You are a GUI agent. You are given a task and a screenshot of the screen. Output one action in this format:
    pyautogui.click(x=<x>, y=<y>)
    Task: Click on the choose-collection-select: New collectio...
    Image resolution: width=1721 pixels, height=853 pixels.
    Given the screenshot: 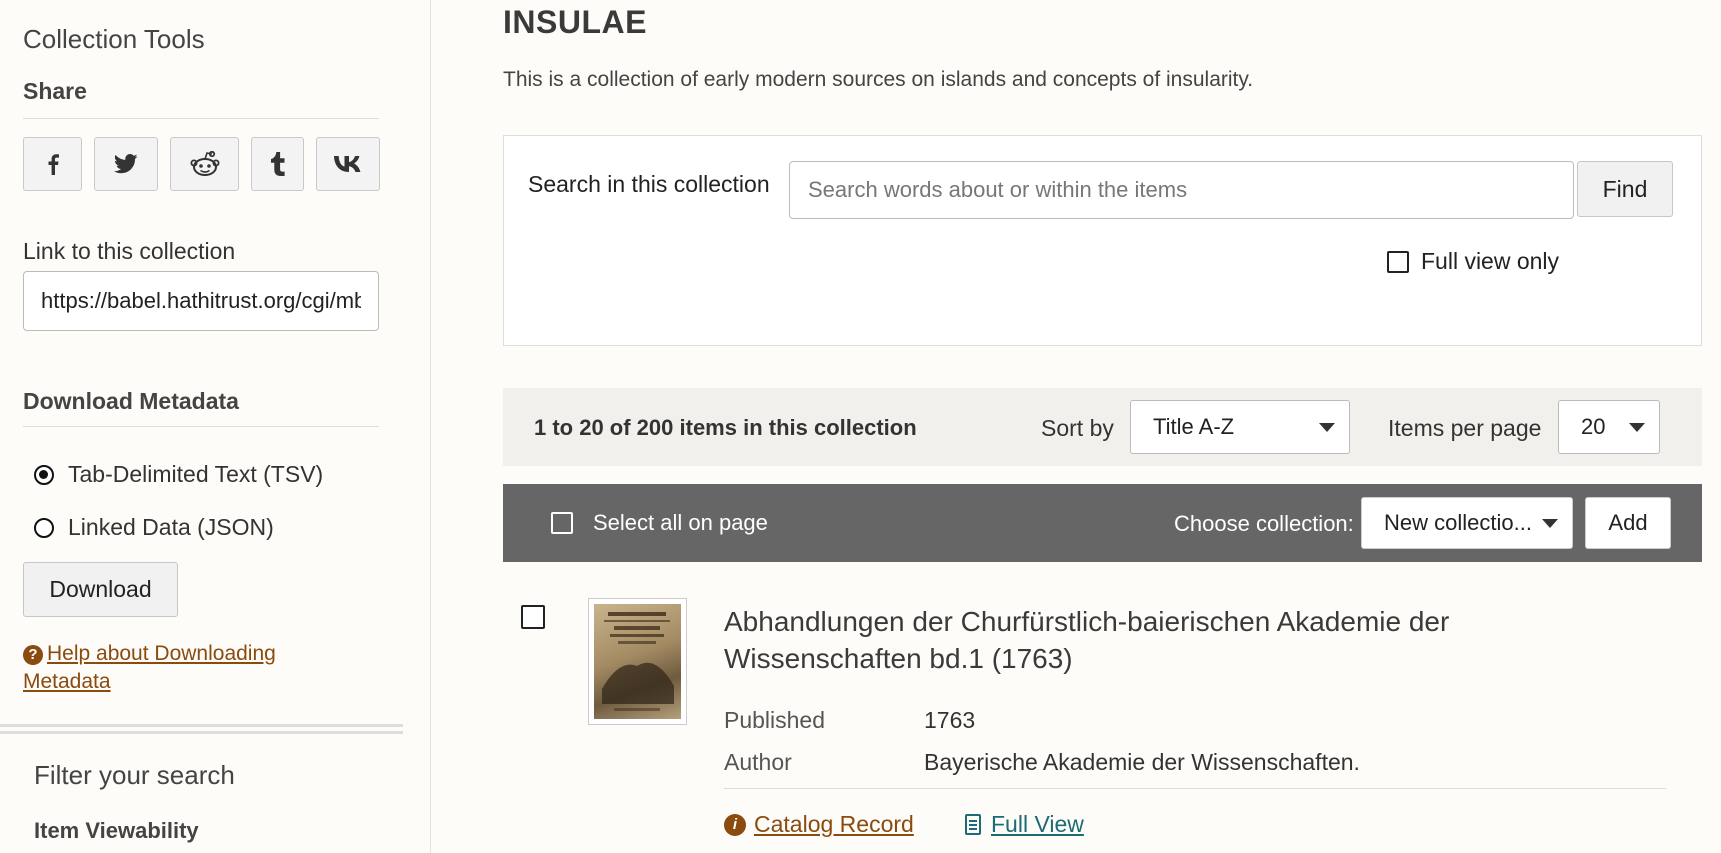 What is the action you would take?
    pyautogui.click(x=1467, y=523)
    